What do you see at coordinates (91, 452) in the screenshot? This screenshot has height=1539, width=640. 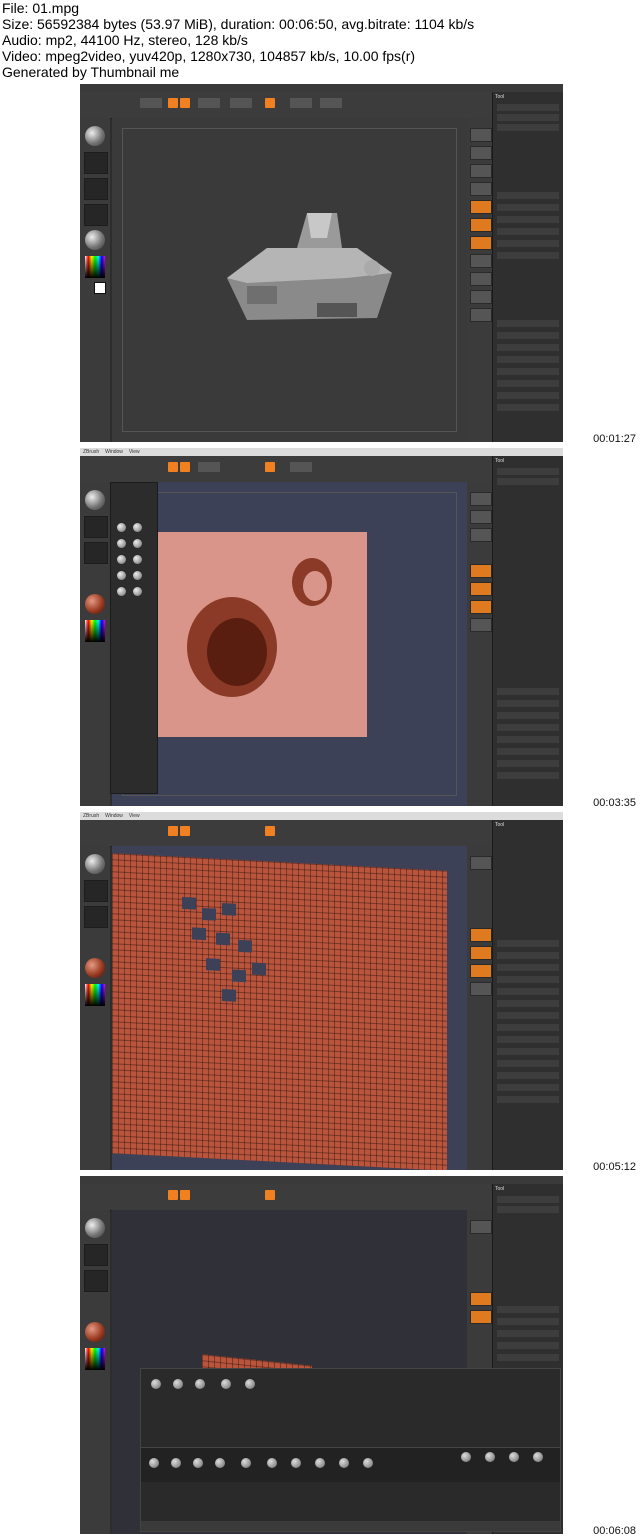 I see `menu-item-zbrush: ZBrush` at bounding box center [91, 452].